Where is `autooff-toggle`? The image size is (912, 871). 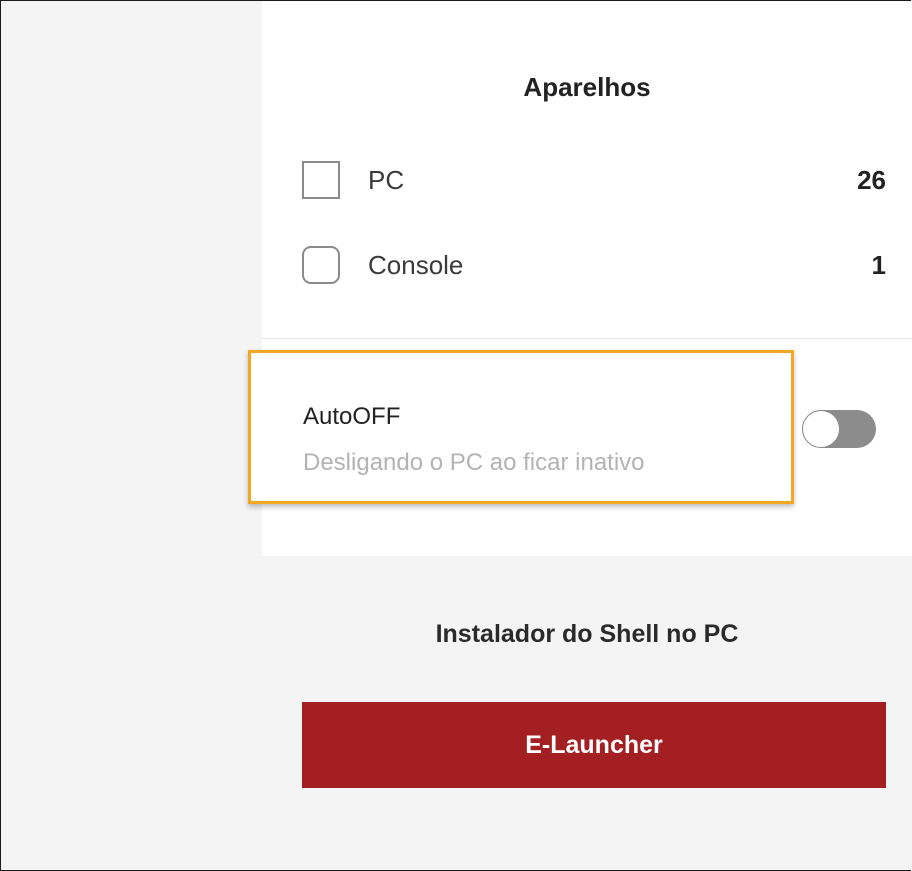 autooff-toggle is located at coordinates (839, 429).